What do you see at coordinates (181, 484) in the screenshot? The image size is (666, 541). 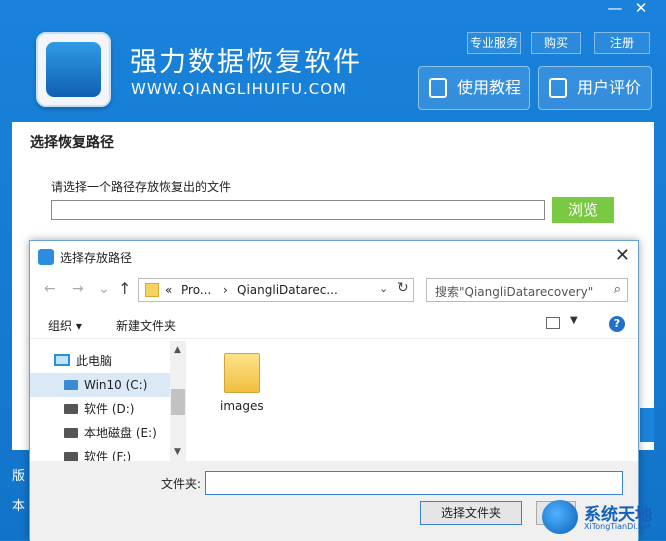 I see `folder-field-label: 文件夹:` at bounding box center [181, 484].